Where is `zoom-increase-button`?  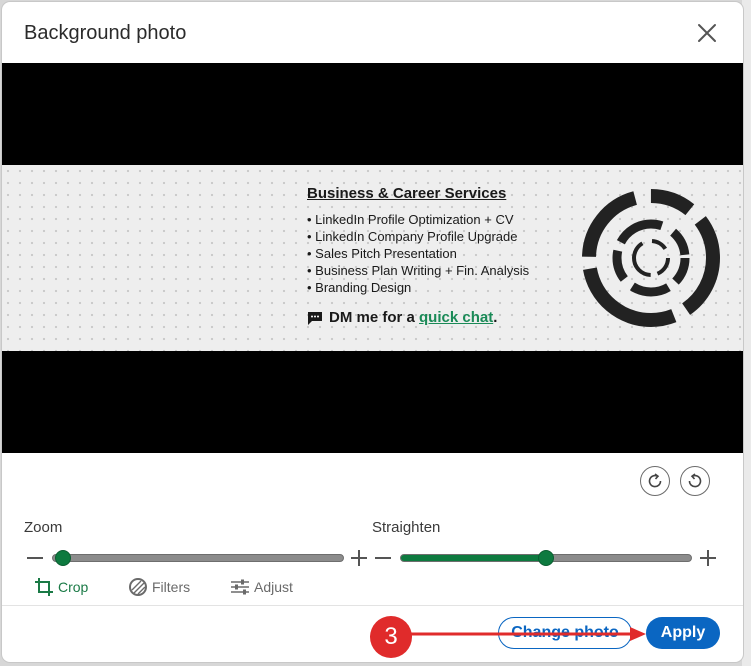 zoom-increase-button is located at coordinates (359, 558).